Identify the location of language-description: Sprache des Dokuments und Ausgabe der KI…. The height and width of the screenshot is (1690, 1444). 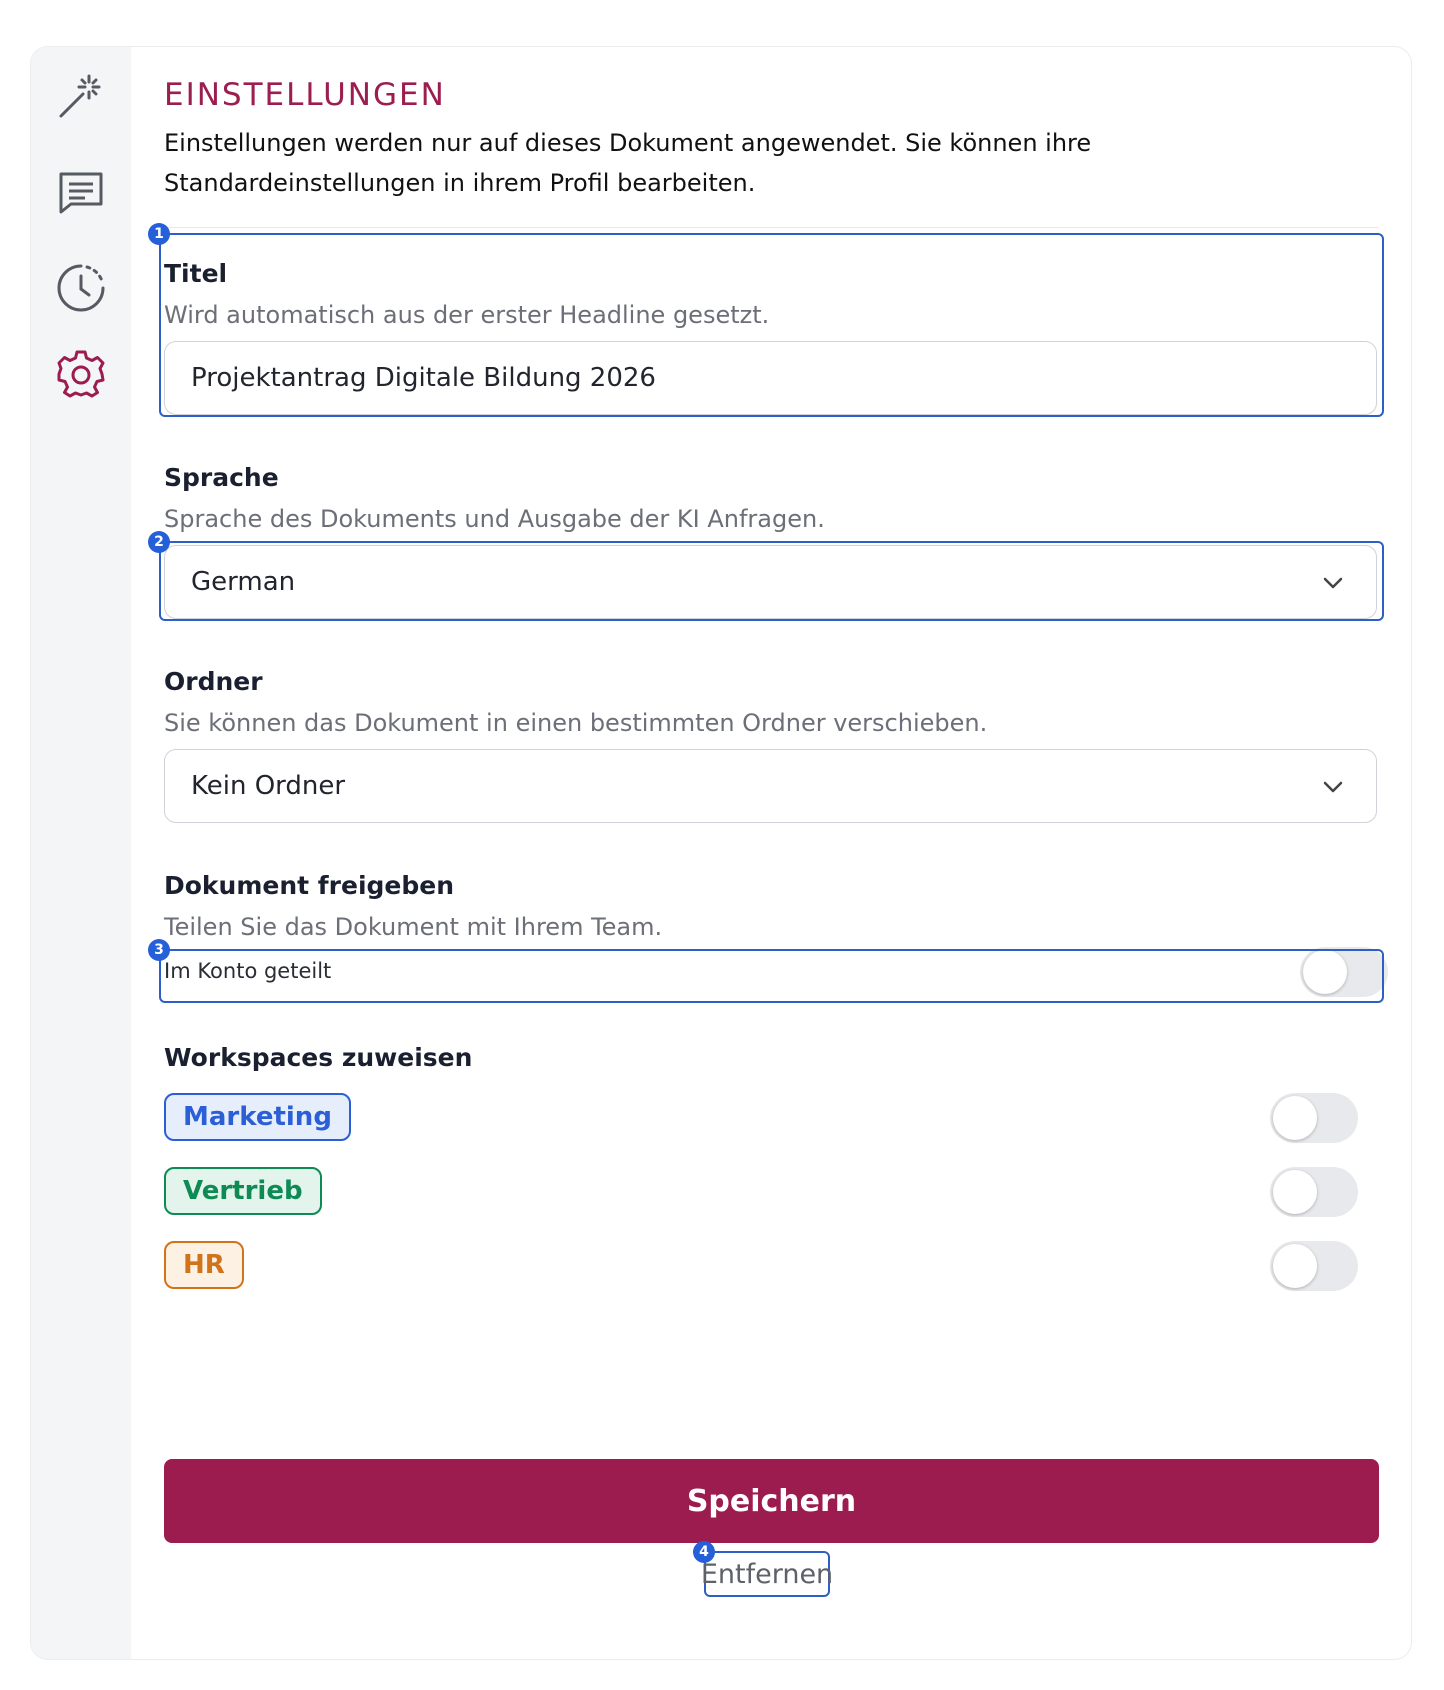
(494, 519).